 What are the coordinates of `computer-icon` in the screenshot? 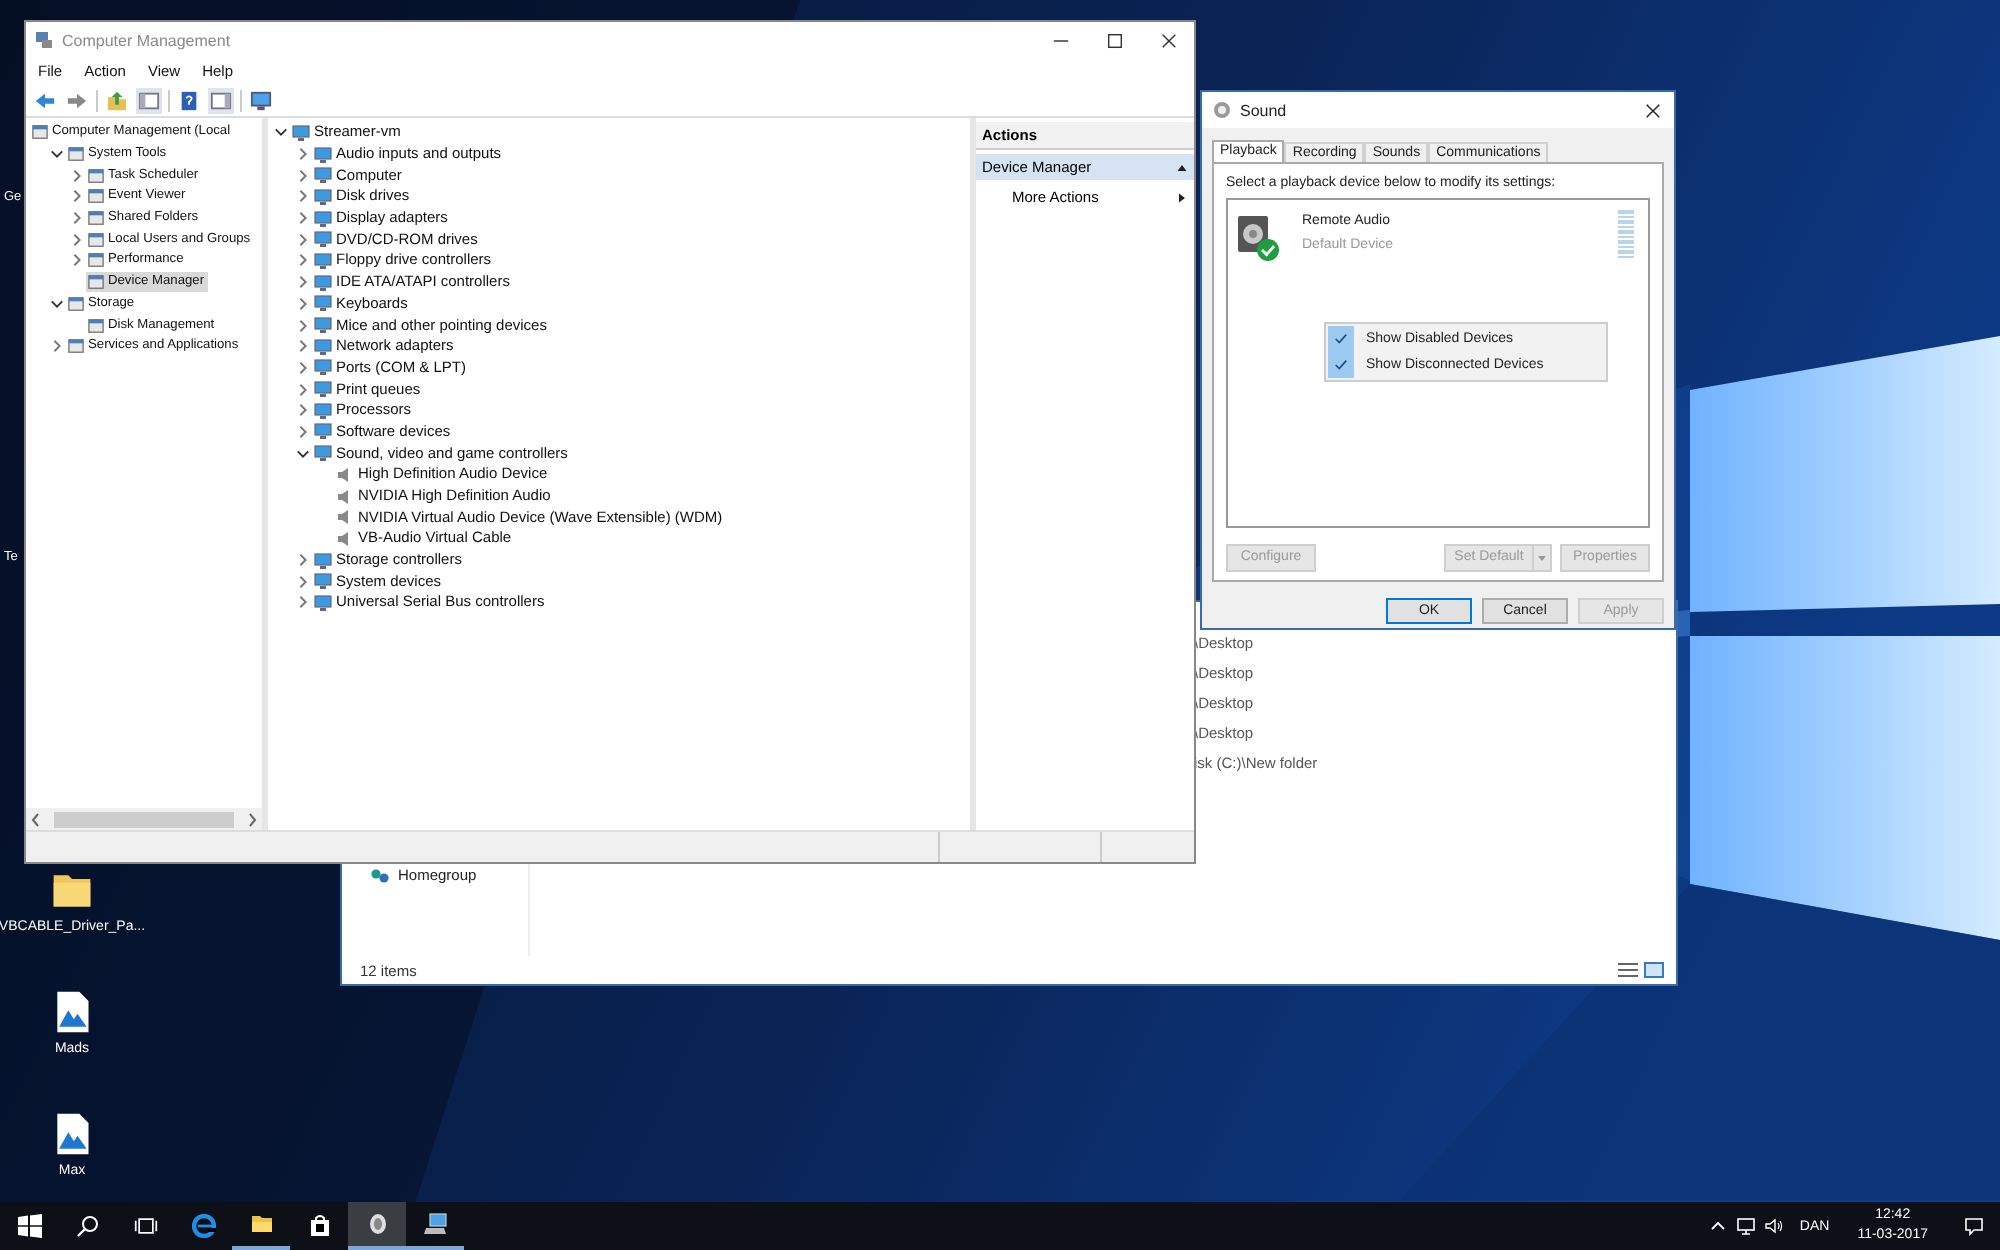 It's located at (435, 1224).